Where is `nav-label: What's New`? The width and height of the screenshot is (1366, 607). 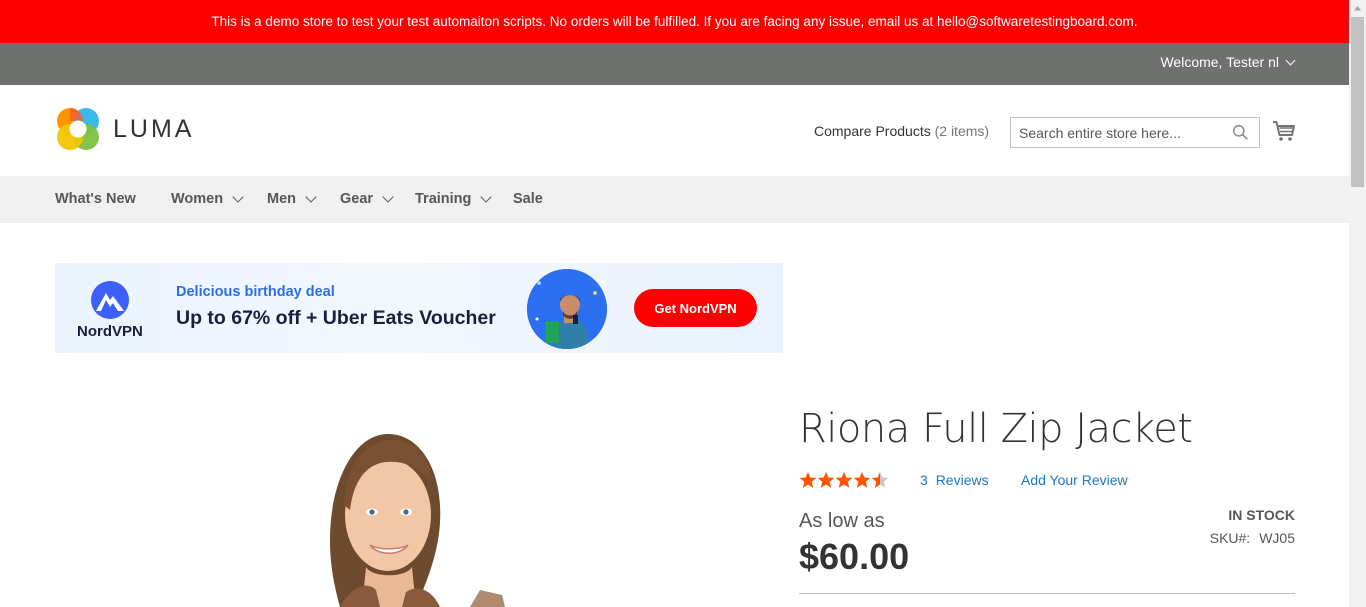 nav-label: What's New is located at coordinates (95, 199).